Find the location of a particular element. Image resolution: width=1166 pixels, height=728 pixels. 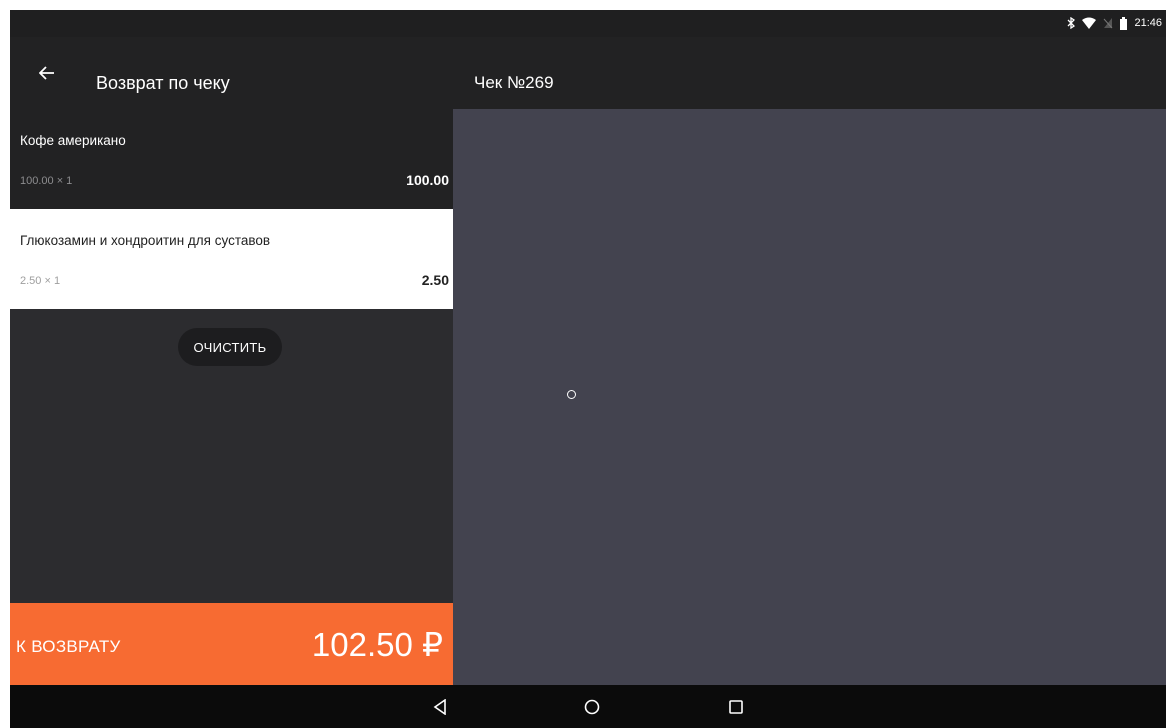

nav-recents-button is located at coordinates (736, 707).